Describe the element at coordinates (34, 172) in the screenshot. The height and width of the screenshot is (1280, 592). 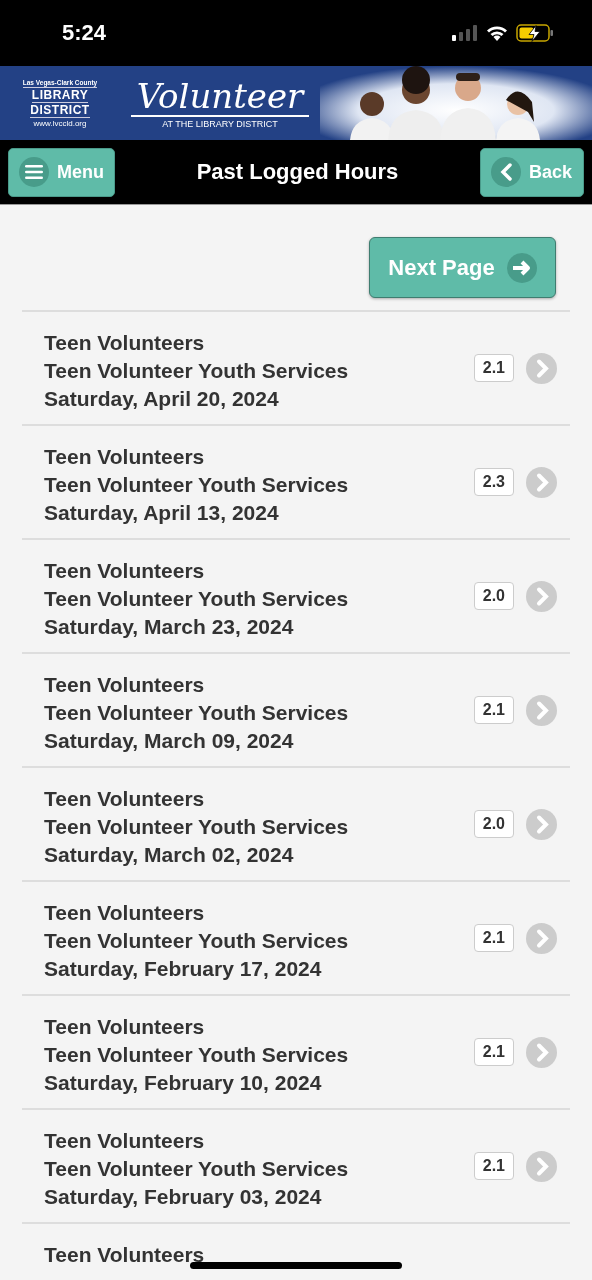
I see `menu-icon` at that location.